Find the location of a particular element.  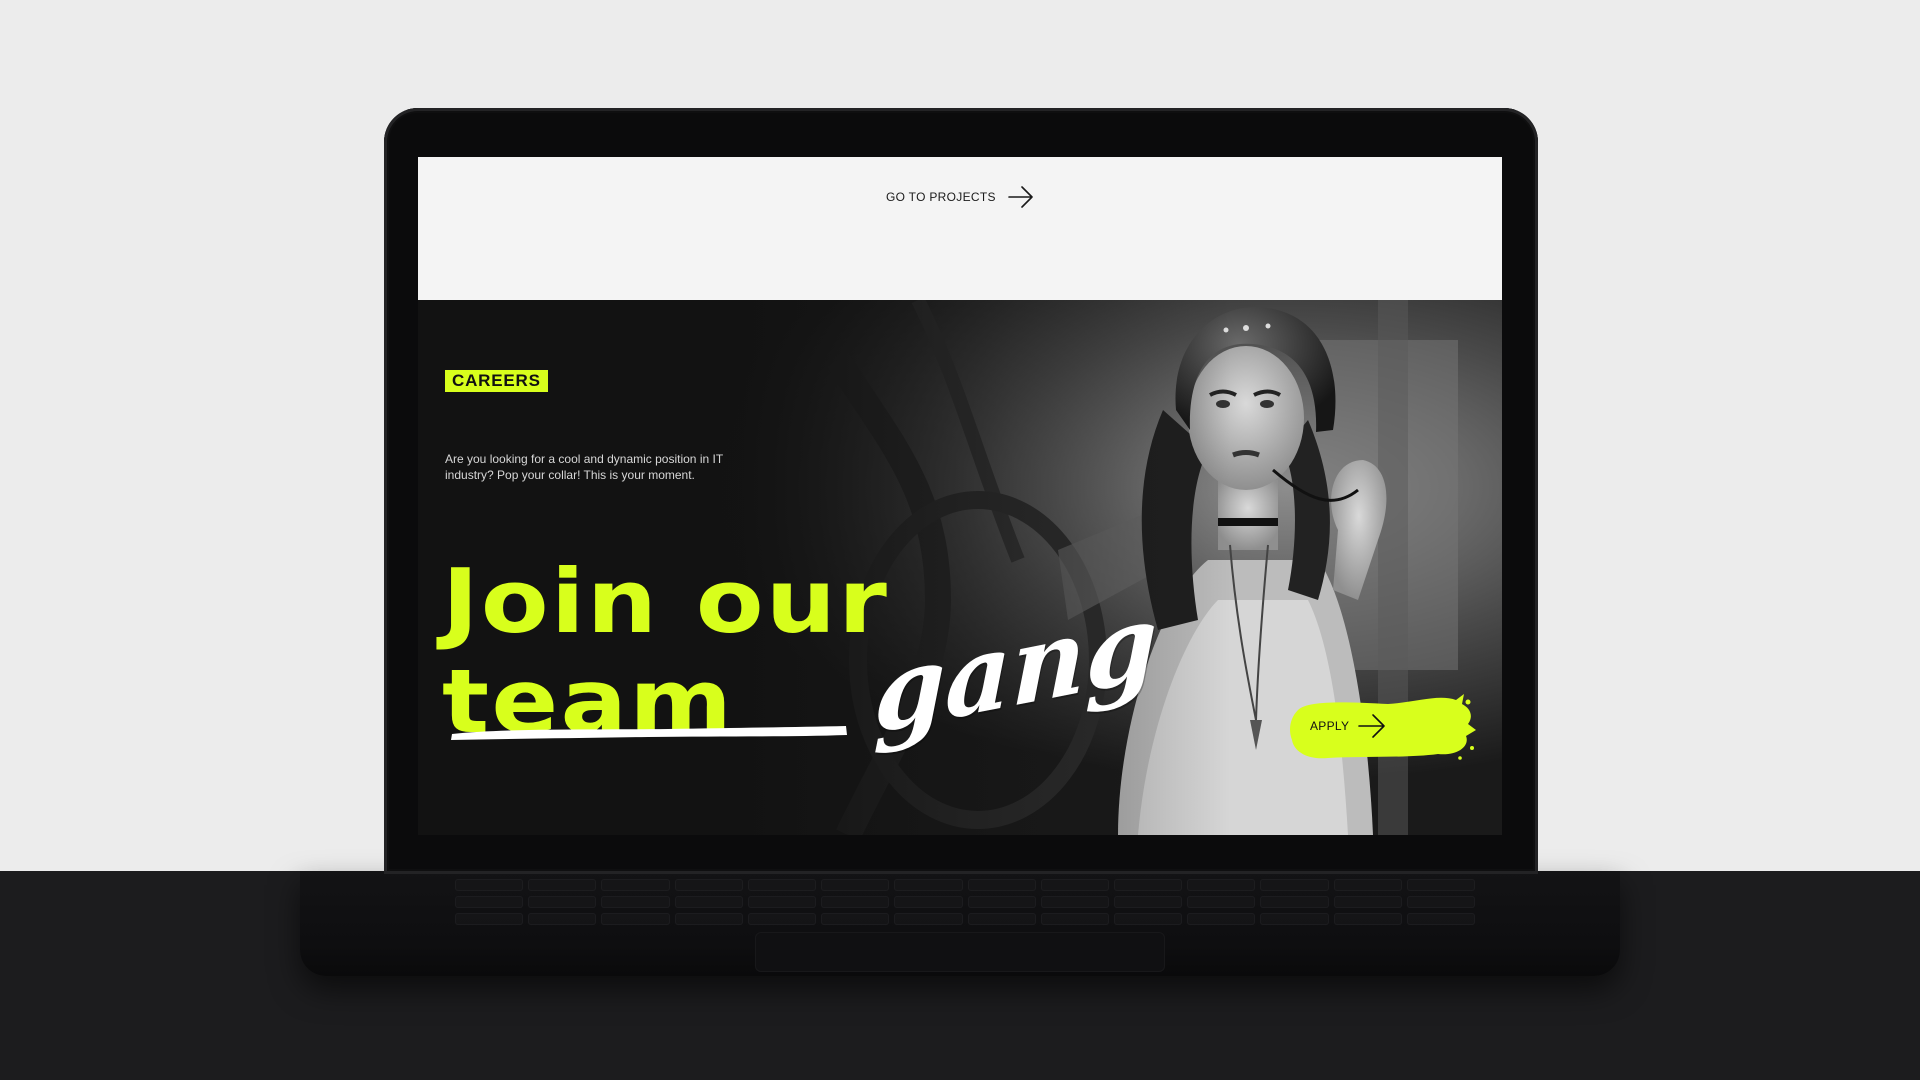

strikethrough-brush is located at coordinates (649, 733).